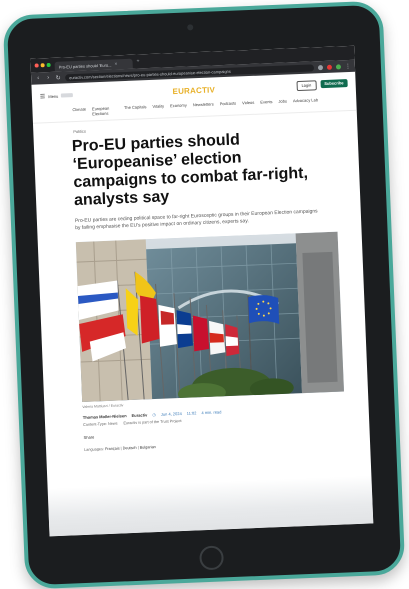 Image resolution: width=409 pixels, height=589 pixels. Describe the element at coordinates (148, 447) in the screenshot. I see `language-link-bulgarian: Bulgarian` at that location.